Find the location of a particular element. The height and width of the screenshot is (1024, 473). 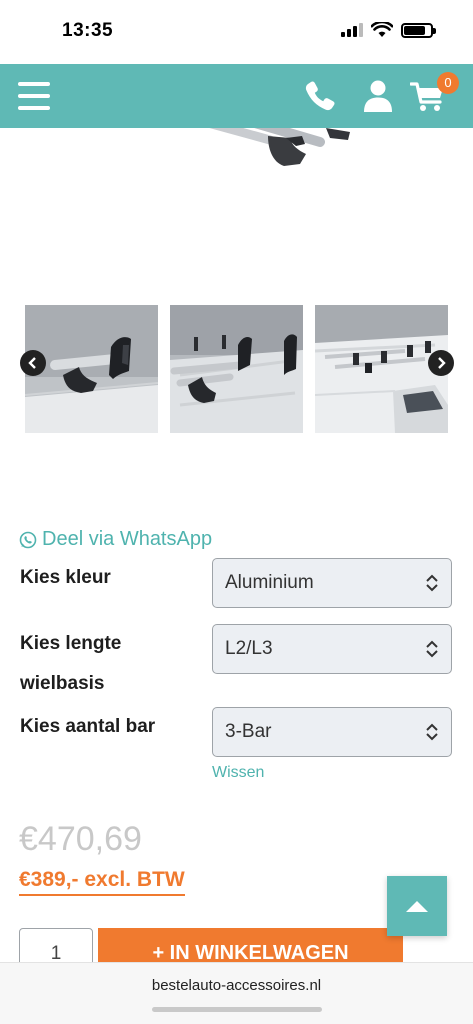

hamburger-menu-icon is located at coordinates (34, 96).